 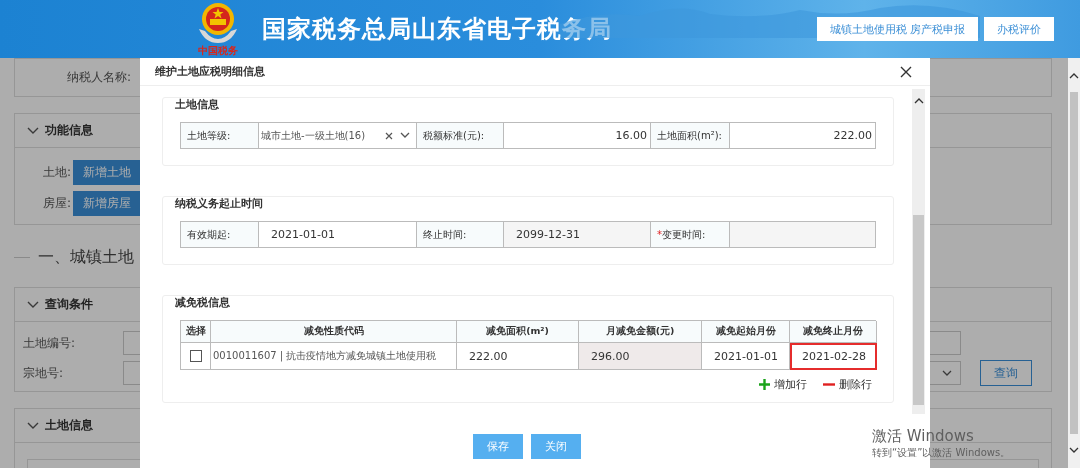 I want to click on logo-text: 中国税务, so click(x=218, y=50).